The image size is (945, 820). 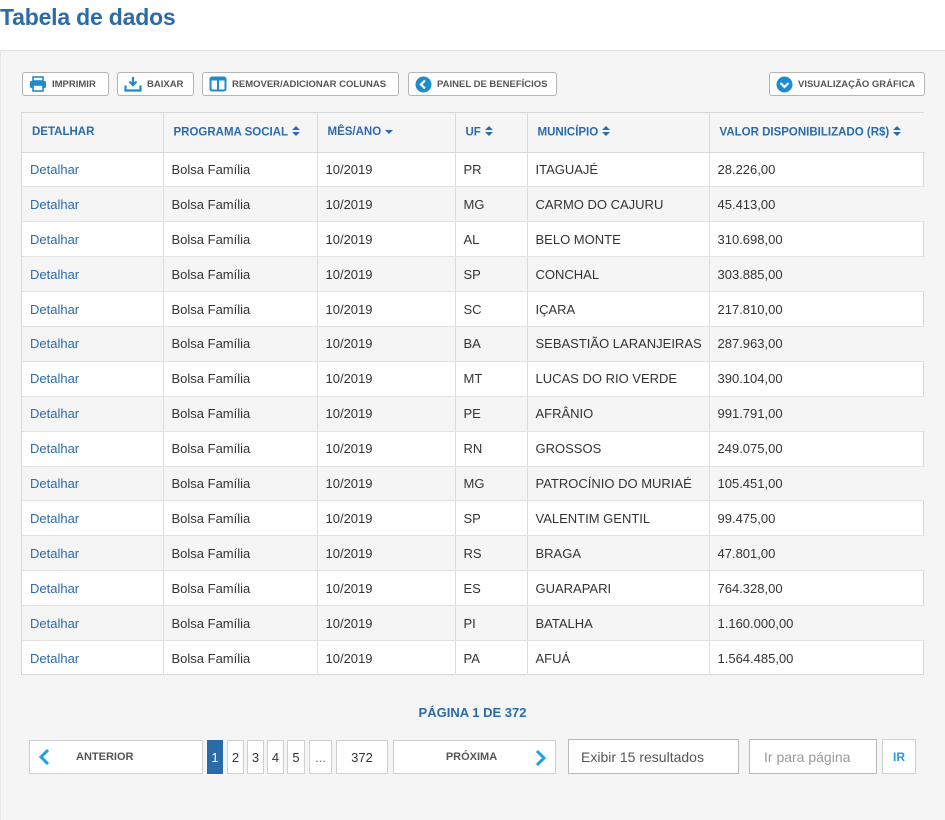 What do you see at coordinates (386, 133) in the screenshot?
I see `column-header-mes-ano: MÊS/ANO` at bounding box center [386, 133].